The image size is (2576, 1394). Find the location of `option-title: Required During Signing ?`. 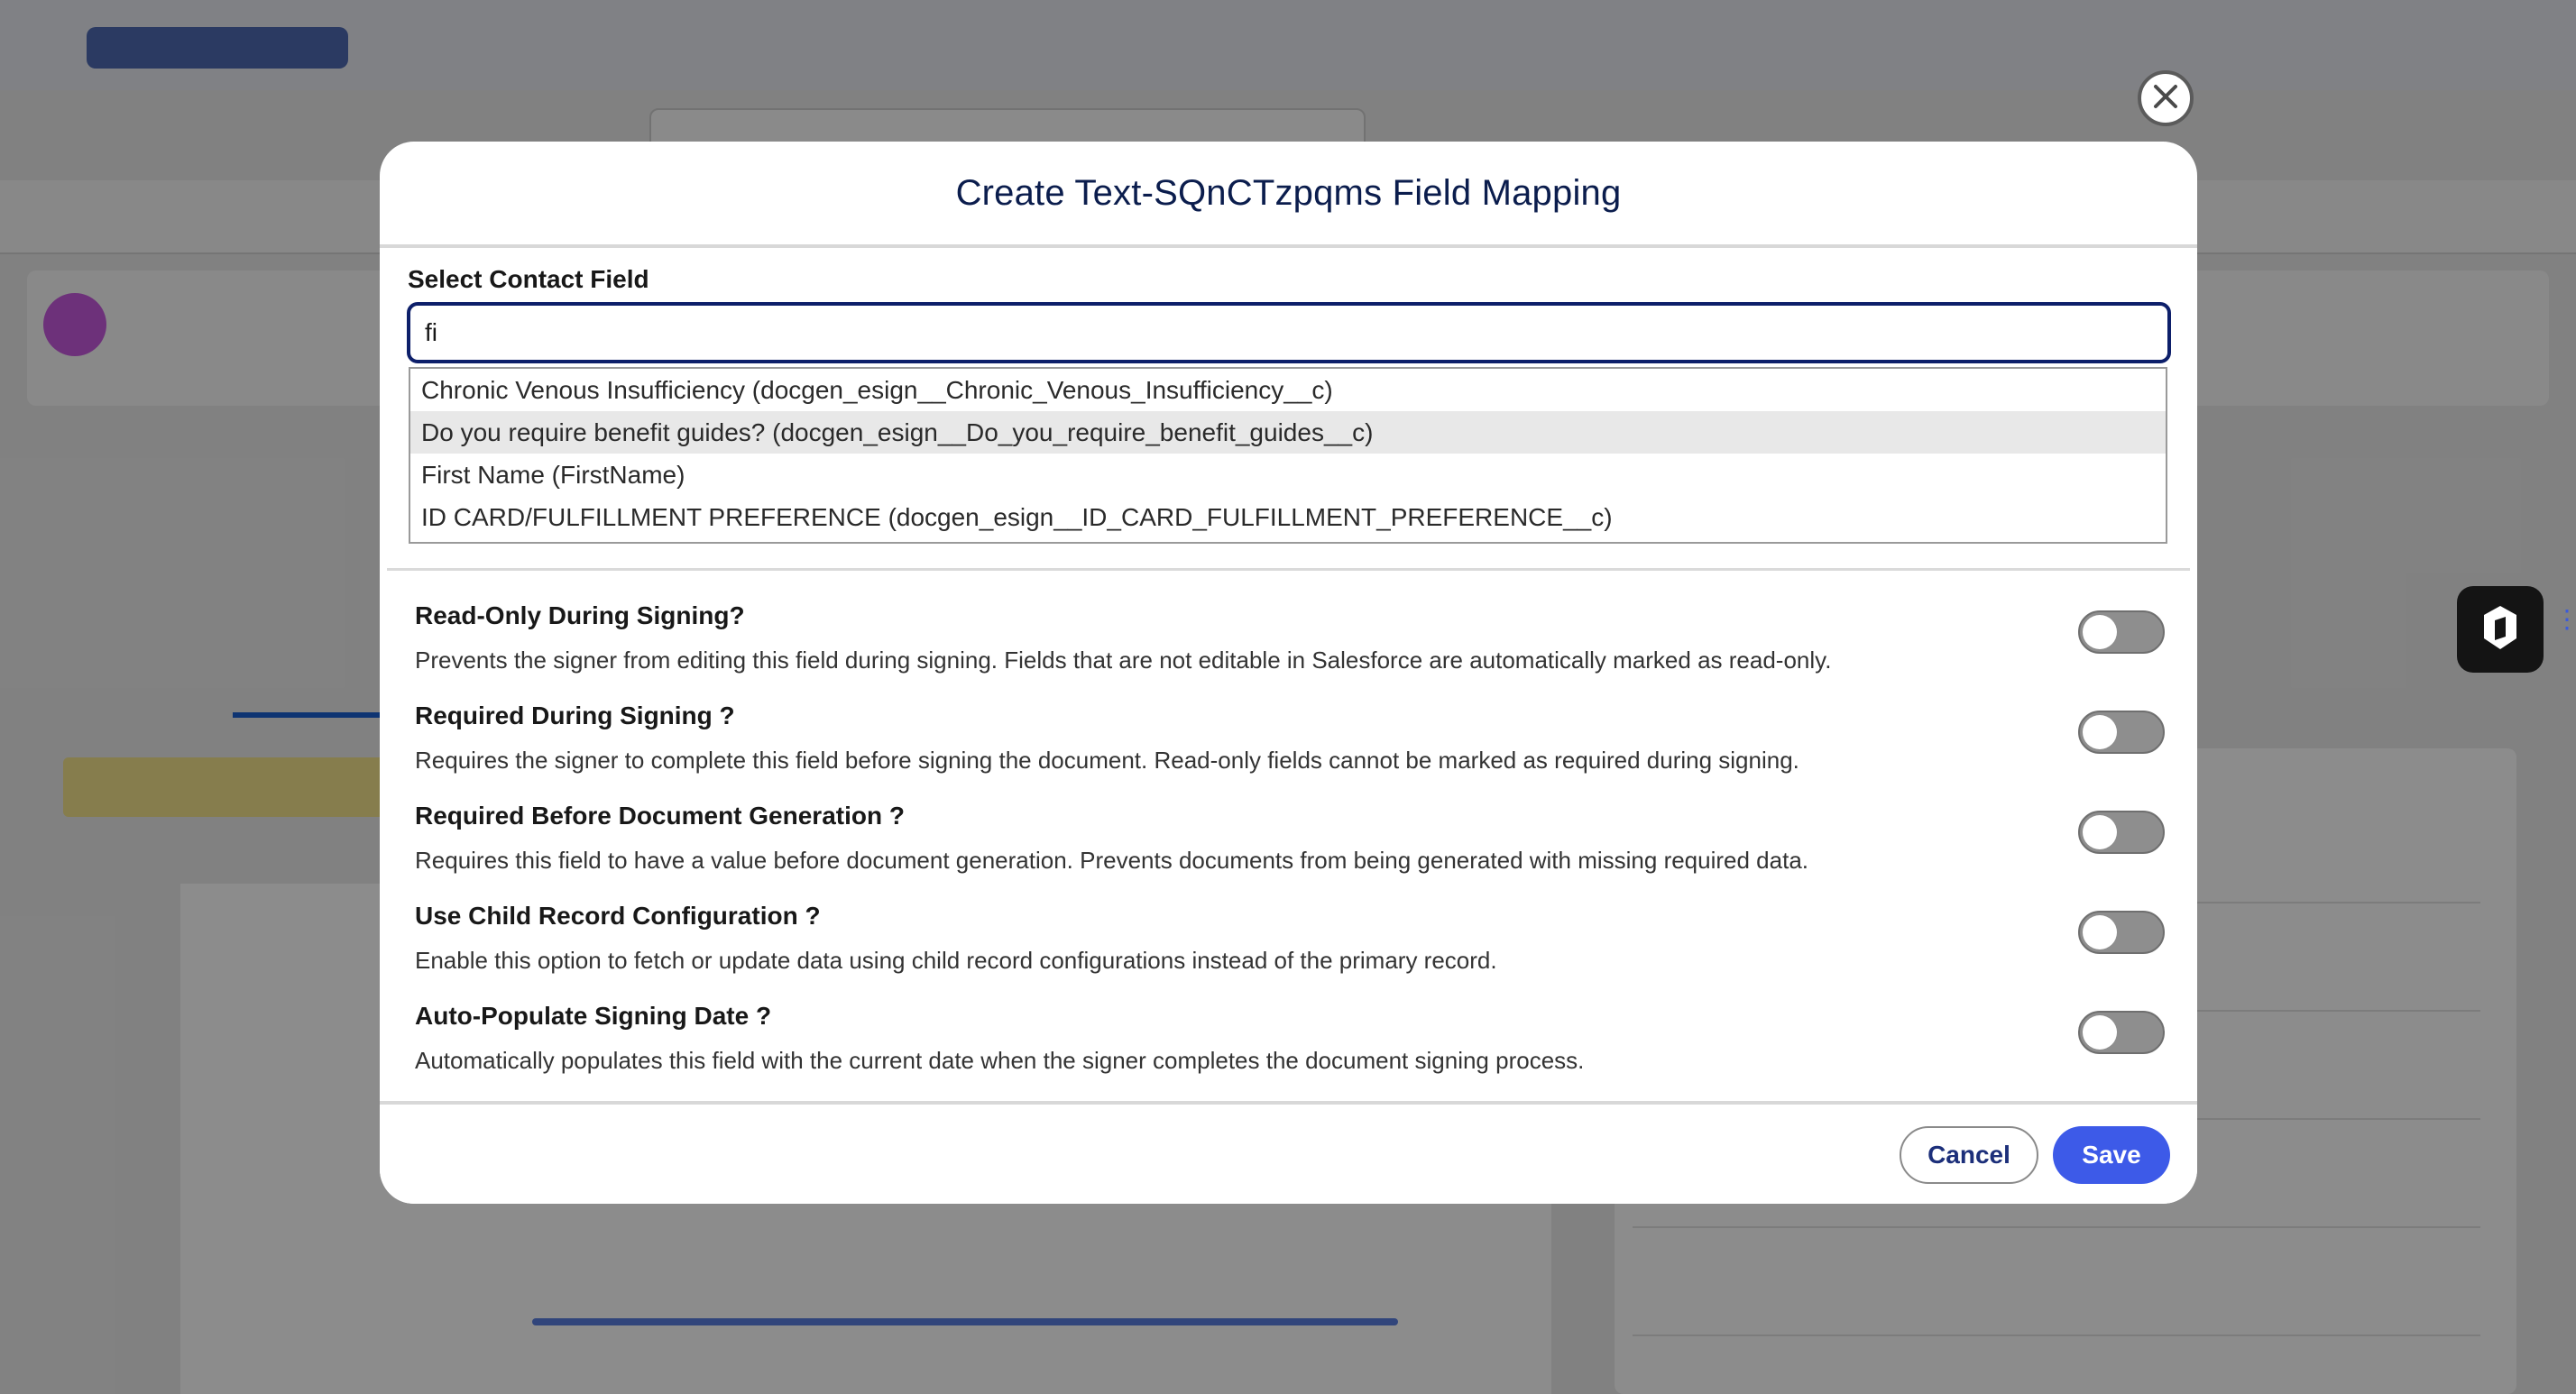

option-title: Required During Signing ? is located at coordinates (575, 716).